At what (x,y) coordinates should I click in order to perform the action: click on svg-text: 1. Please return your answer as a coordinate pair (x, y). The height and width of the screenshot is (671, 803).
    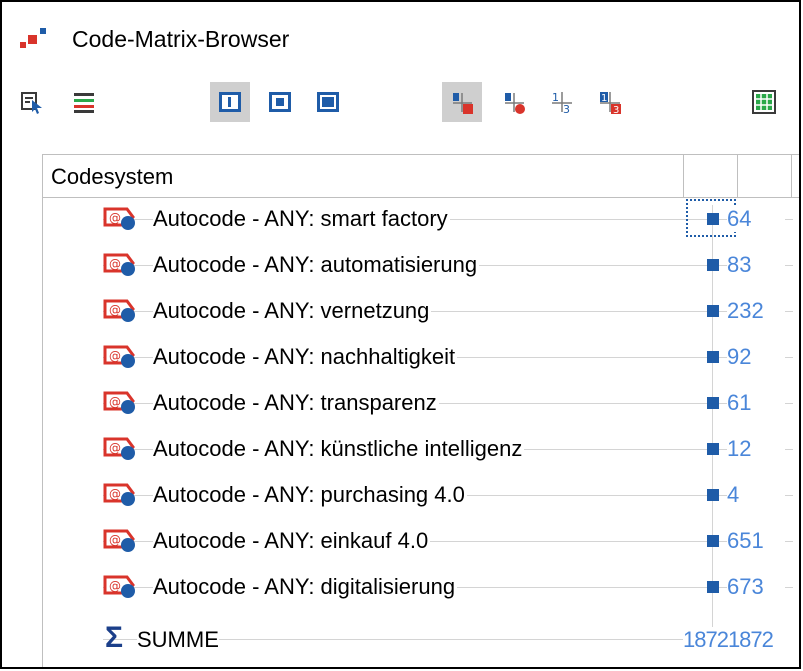
    Looking at the image, I should click on (555, 97).